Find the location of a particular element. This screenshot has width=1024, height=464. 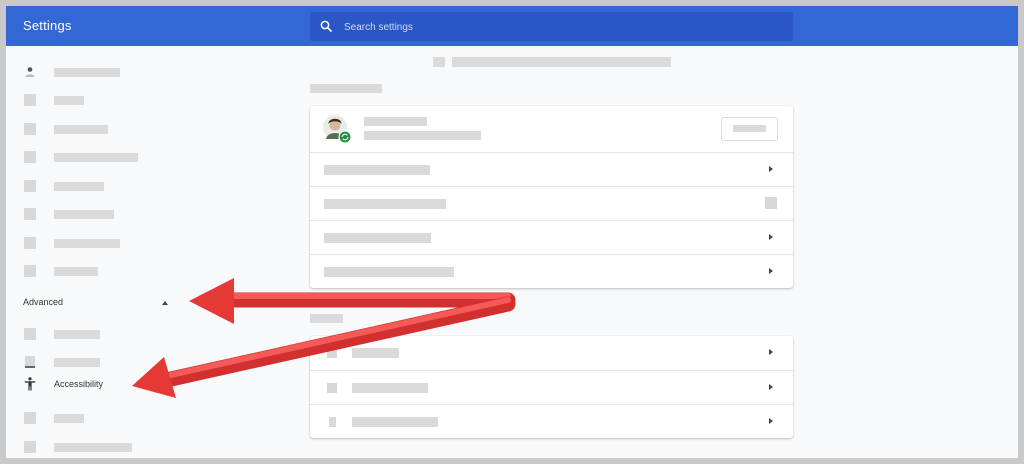

sidebar-item-appearance is located at coordinates (106, 129).